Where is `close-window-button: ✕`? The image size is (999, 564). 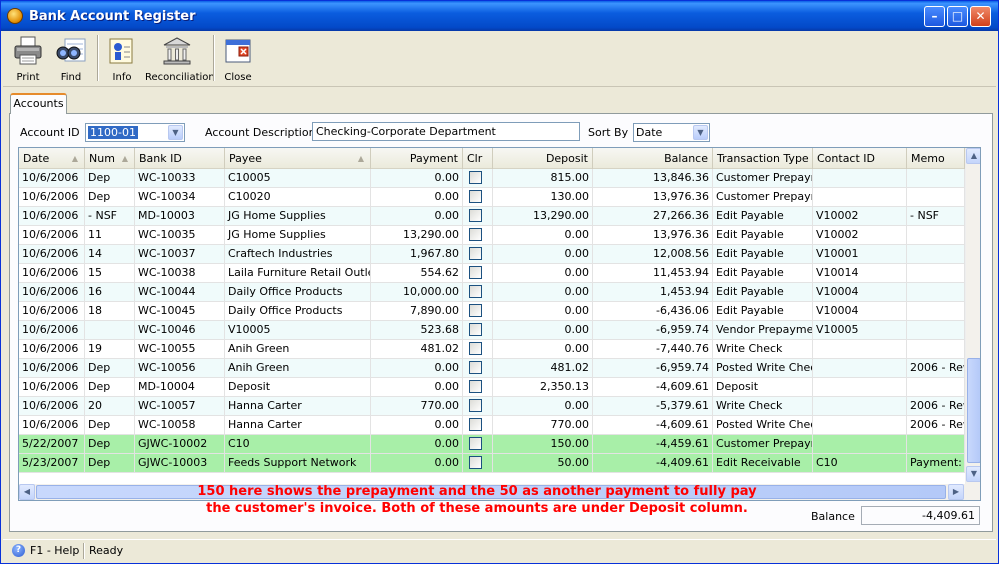
close-window-button: ✕ is located at coordinates (980, 16).